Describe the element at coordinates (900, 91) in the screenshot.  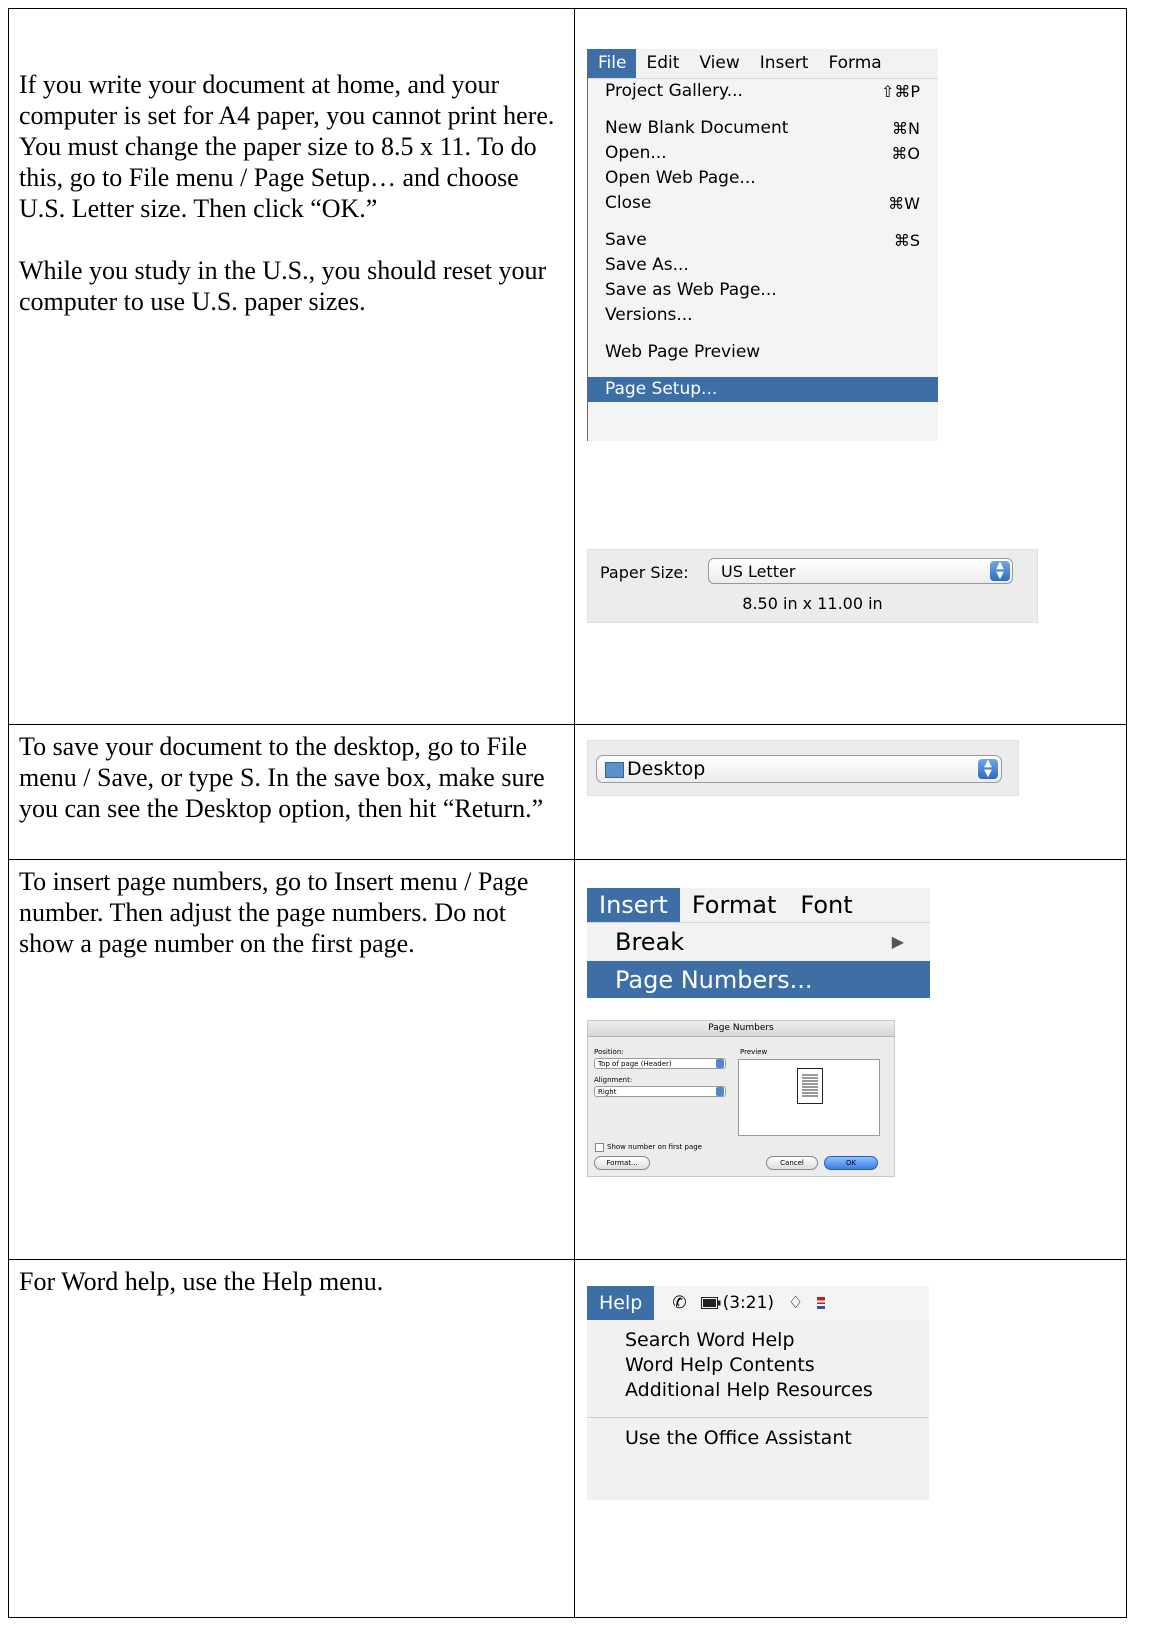
I see `shortcut-label: ⇧⌘P` at that location.